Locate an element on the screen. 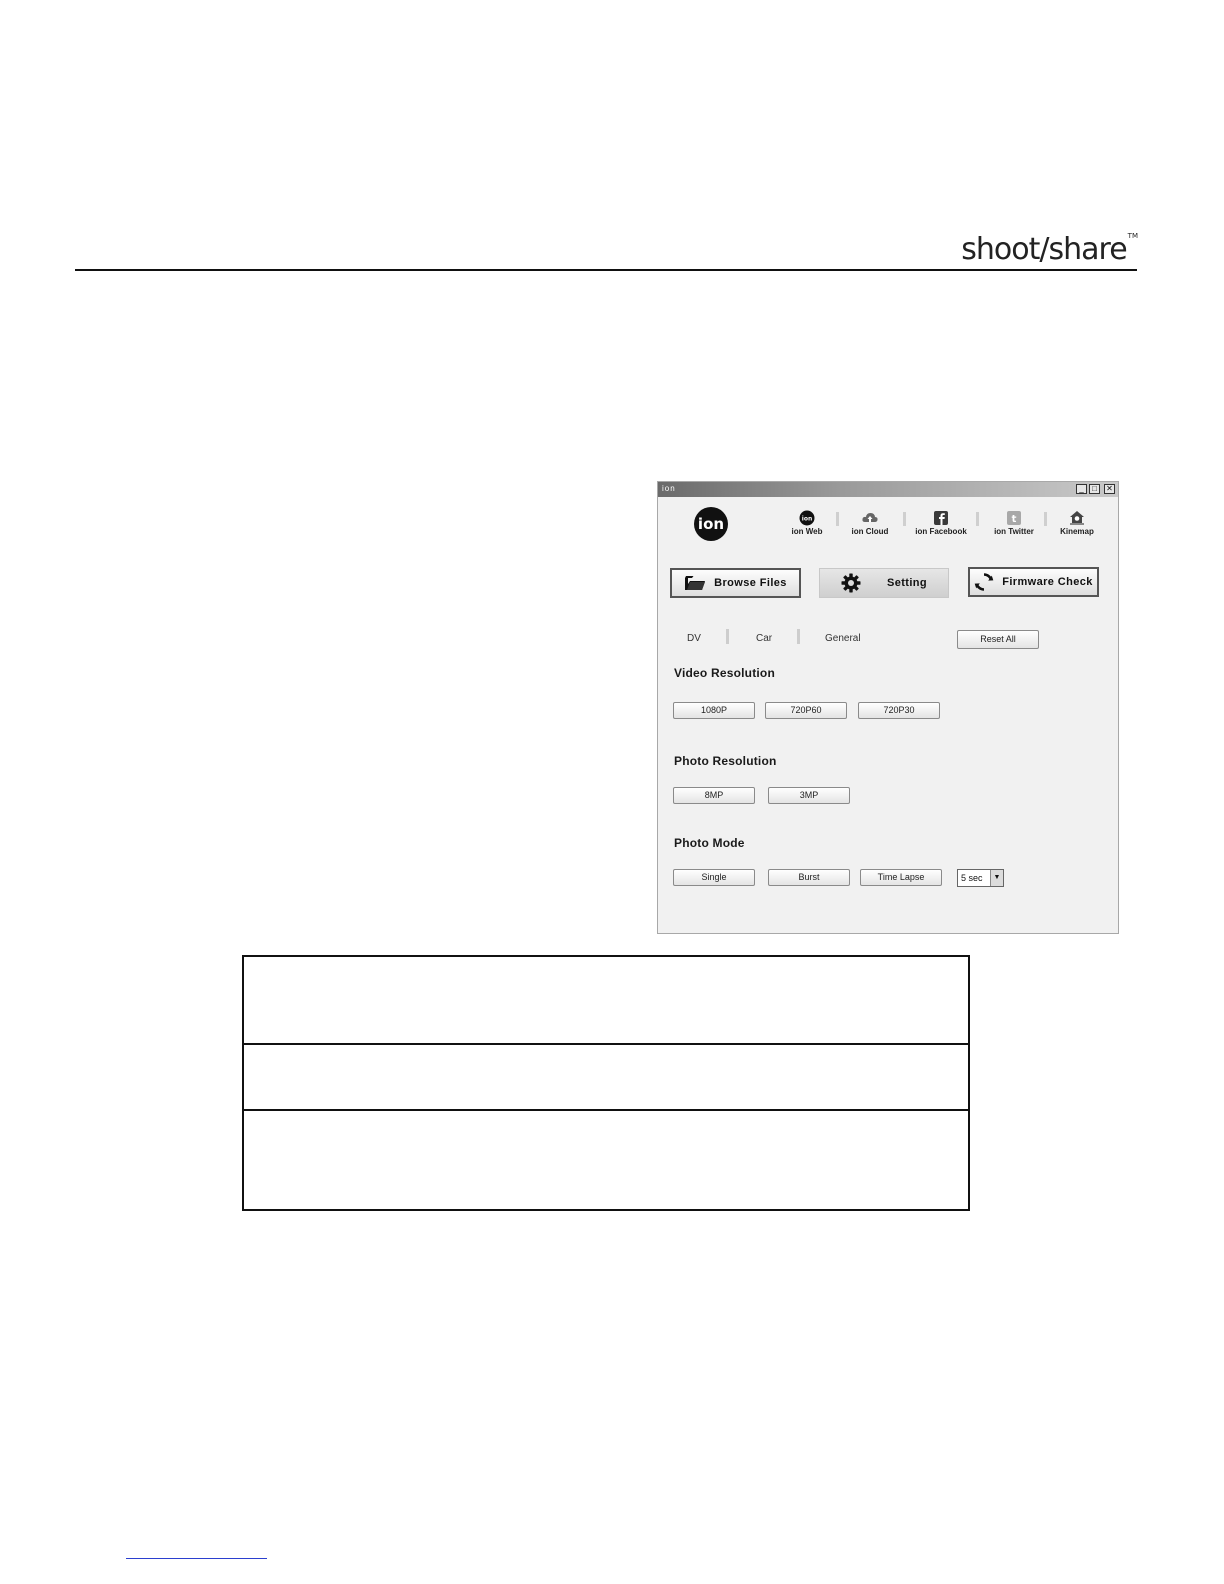 The image size is (1224, 1584). link-label: ion Cloud is located at coordinates (870, 531).